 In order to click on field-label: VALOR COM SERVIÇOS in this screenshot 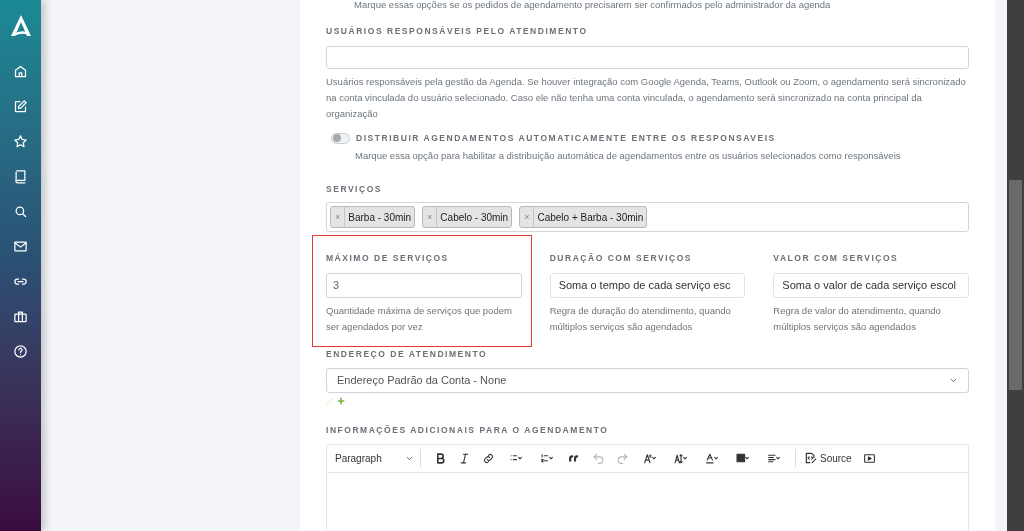, I will do `click(836, 258)`.